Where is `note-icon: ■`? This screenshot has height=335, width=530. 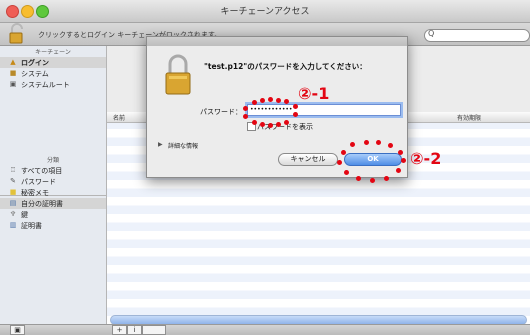 note-icon: ■ is located at coordinates (13, 192).